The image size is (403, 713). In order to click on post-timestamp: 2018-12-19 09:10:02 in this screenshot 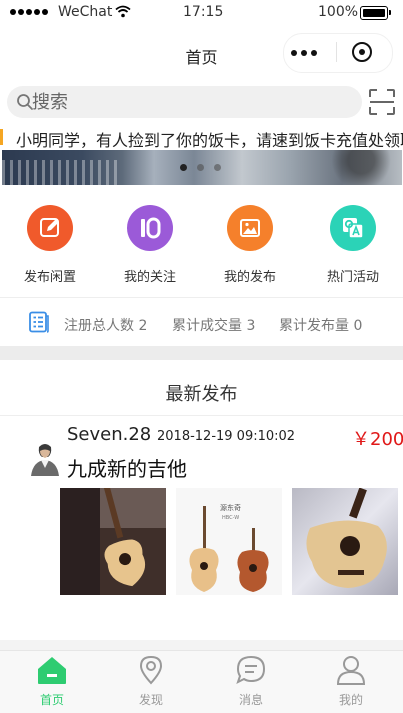, I will do `click(226, 436)`.